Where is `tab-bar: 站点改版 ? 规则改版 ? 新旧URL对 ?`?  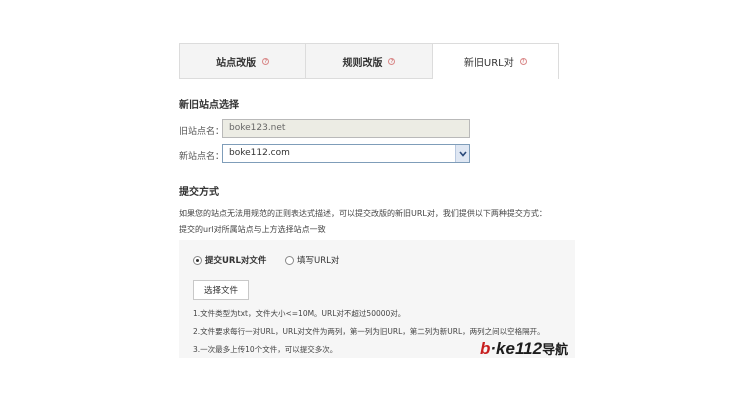
tab-bar: 站点改版 ? 规则改版 ? 新旧URL对 ? is located at coordinates (369, 61).